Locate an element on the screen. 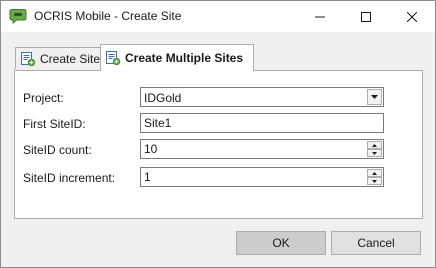 The image size is (436, 268). siteid-increment-input is located at coordinates (254, 177).